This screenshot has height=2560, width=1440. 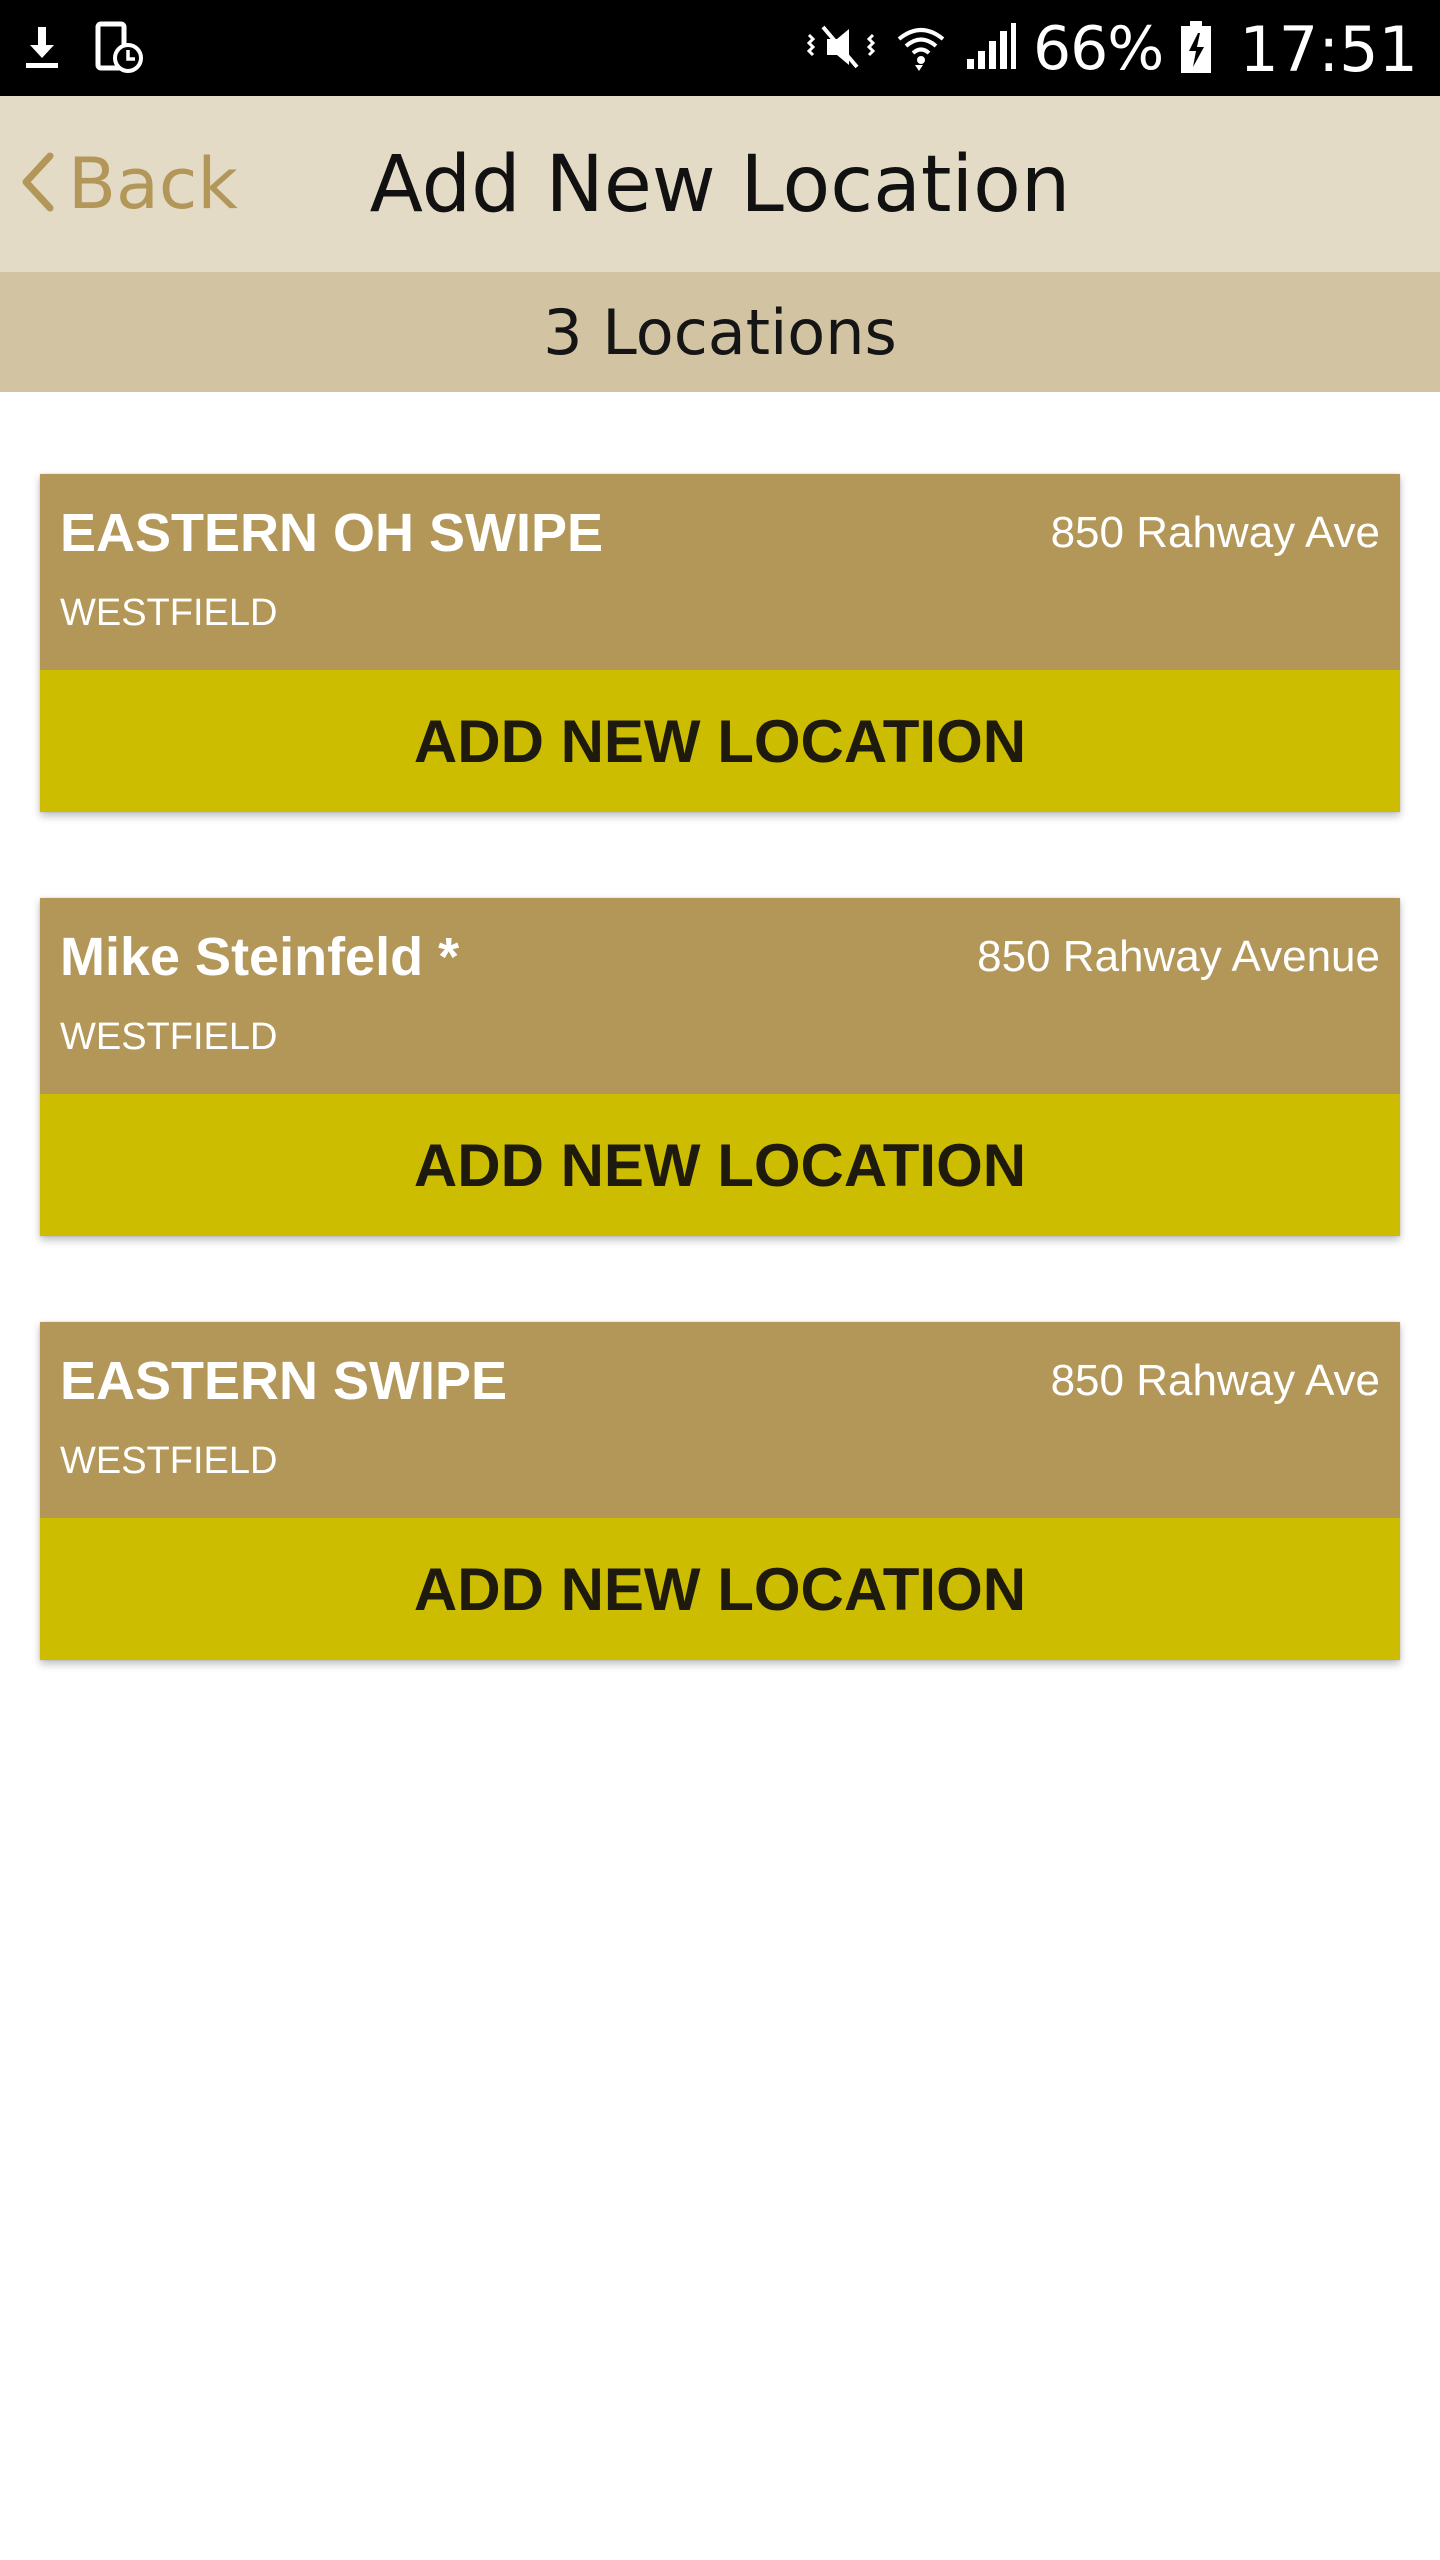 What do you see at coordinates (284, 1381) in the screenshot?
I see `location-name: EASTERN SWIPE` at bounding box center [284, 1381].